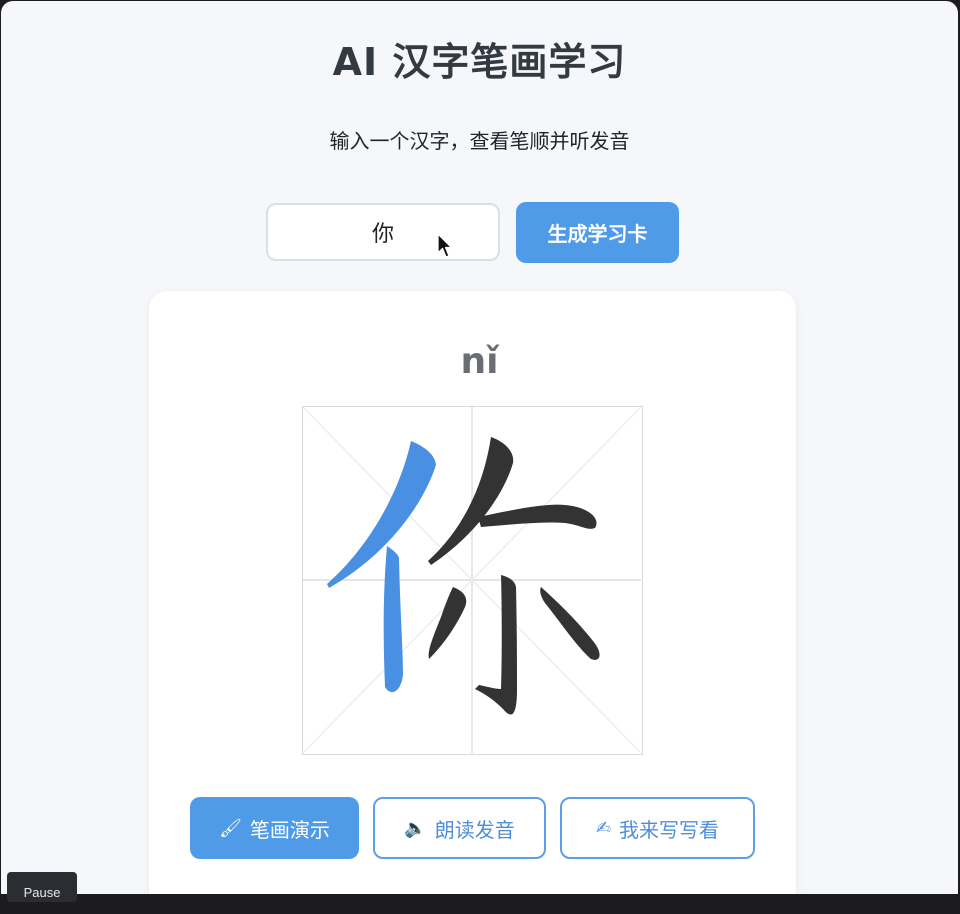 The image size is (960, 914). I want to click on stroke-order-canvas, so click(472, 580).